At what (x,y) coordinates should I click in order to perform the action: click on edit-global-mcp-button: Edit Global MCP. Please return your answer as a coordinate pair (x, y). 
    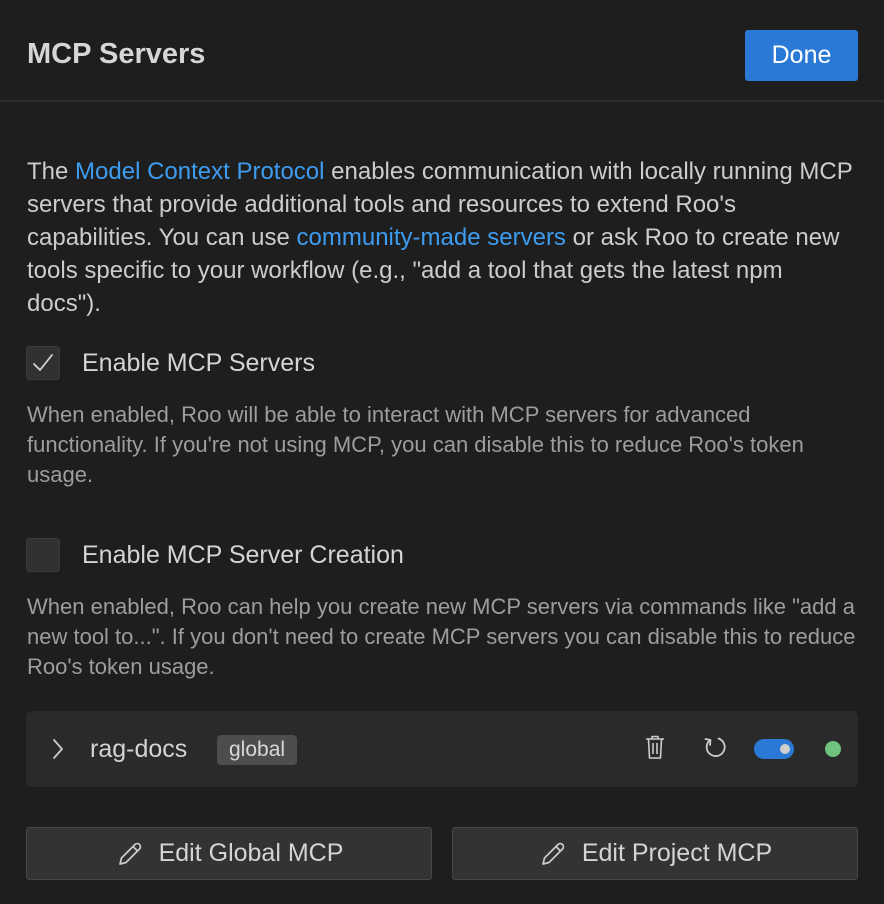
    Looking at the image, I should click on (229, 853).